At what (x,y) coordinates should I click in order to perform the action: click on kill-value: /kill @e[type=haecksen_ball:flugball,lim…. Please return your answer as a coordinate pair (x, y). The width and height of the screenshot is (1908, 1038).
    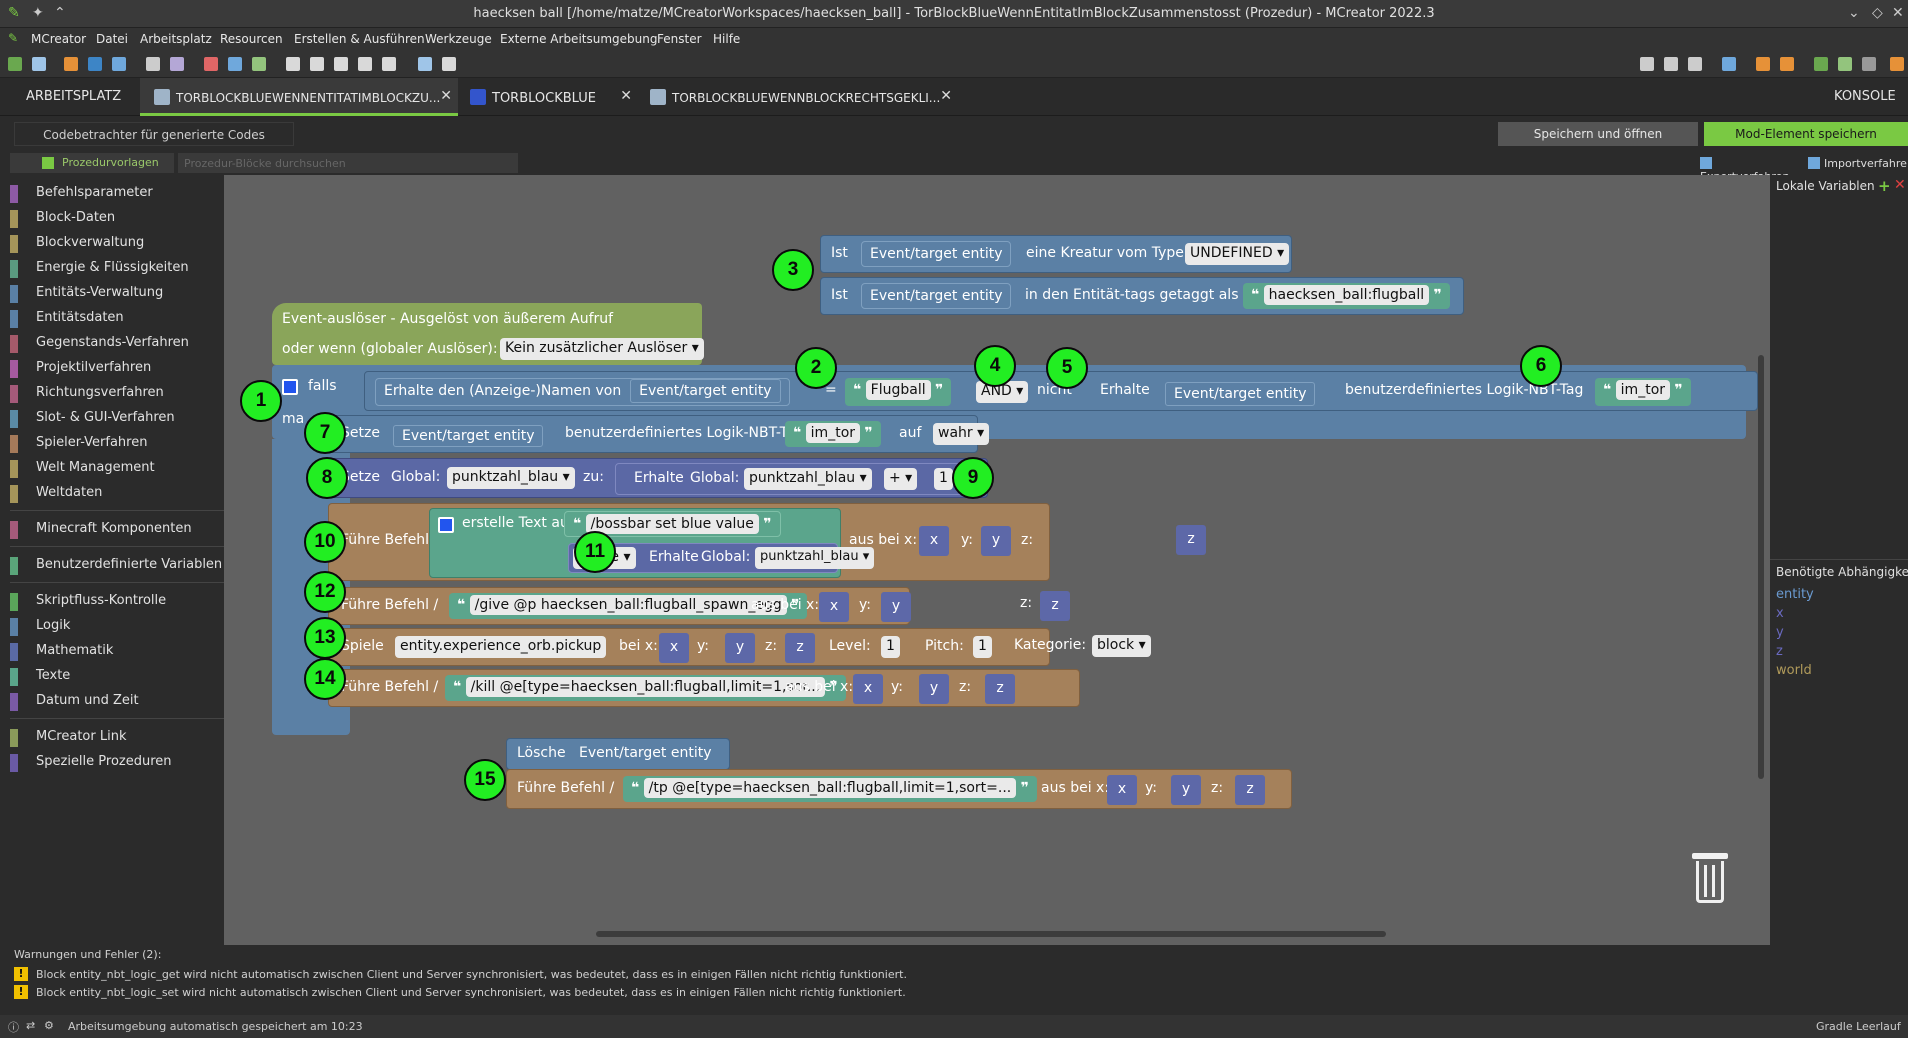
    Looking at the image, I should click on (645, 687).